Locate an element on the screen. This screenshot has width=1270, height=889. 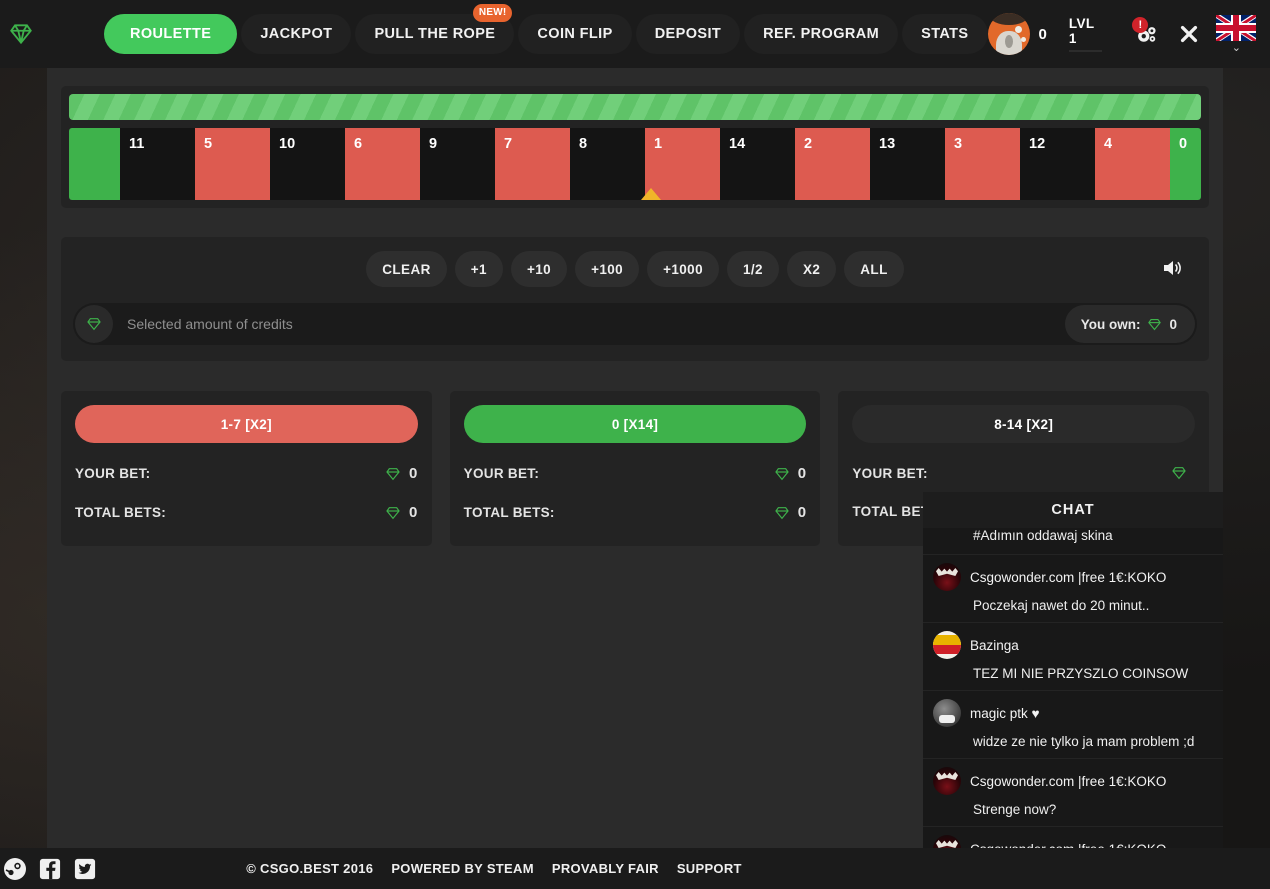
footer-link: SUPPORT is located at coordinates (709, 868).